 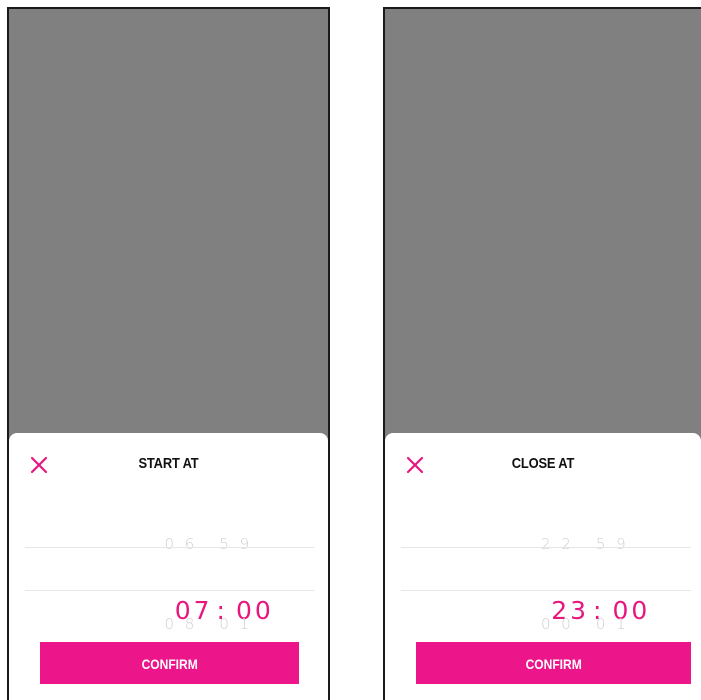 What do you see at coordinates (180, 624) in the screenshot?
I see `hour-option: 0 8` at bounding box center [180, 624].